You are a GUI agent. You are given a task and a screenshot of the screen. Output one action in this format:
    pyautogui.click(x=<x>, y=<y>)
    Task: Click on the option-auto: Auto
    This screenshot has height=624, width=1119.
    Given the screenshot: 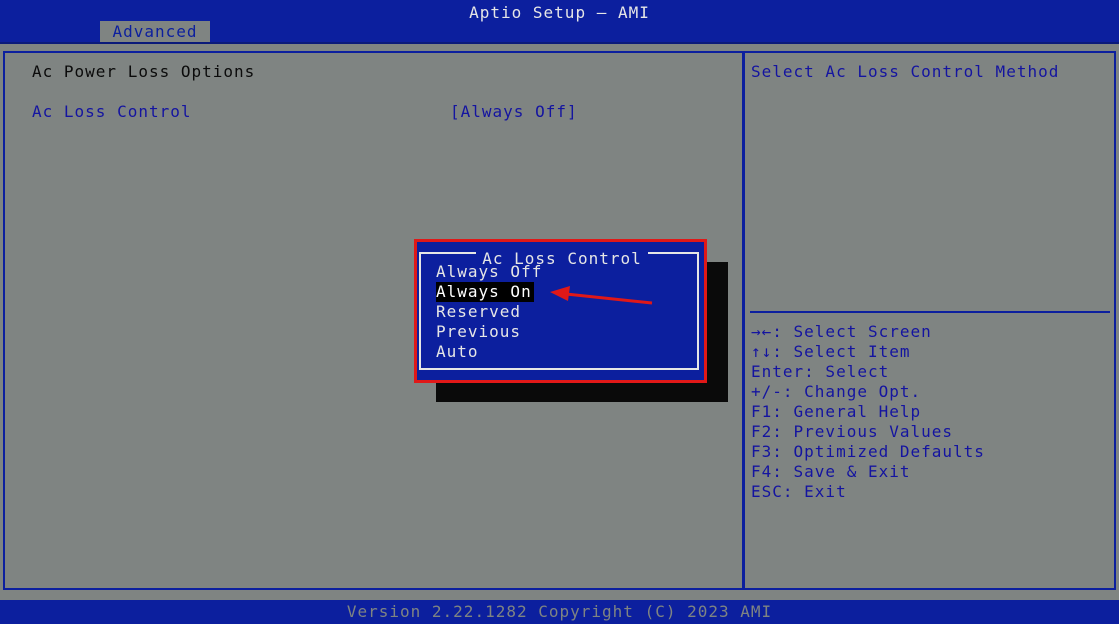 What is the action you would take?
    pyautogui.click(x=457, y=352)
    